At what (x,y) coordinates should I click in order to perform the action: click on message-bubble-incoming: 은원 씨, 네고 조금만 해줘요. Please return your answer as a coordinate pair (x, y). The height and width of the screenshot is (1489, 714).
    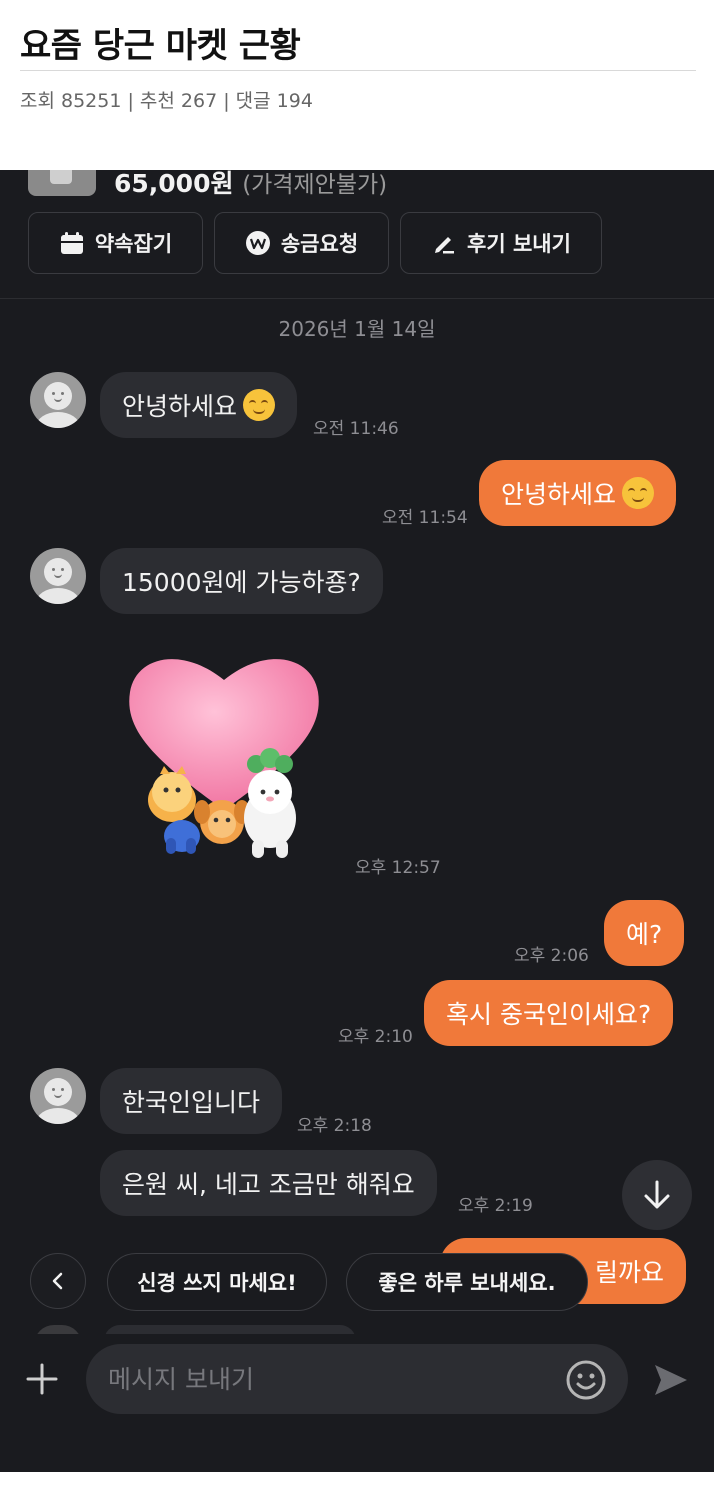
    Looking at the image, I should click on (268, 1183).